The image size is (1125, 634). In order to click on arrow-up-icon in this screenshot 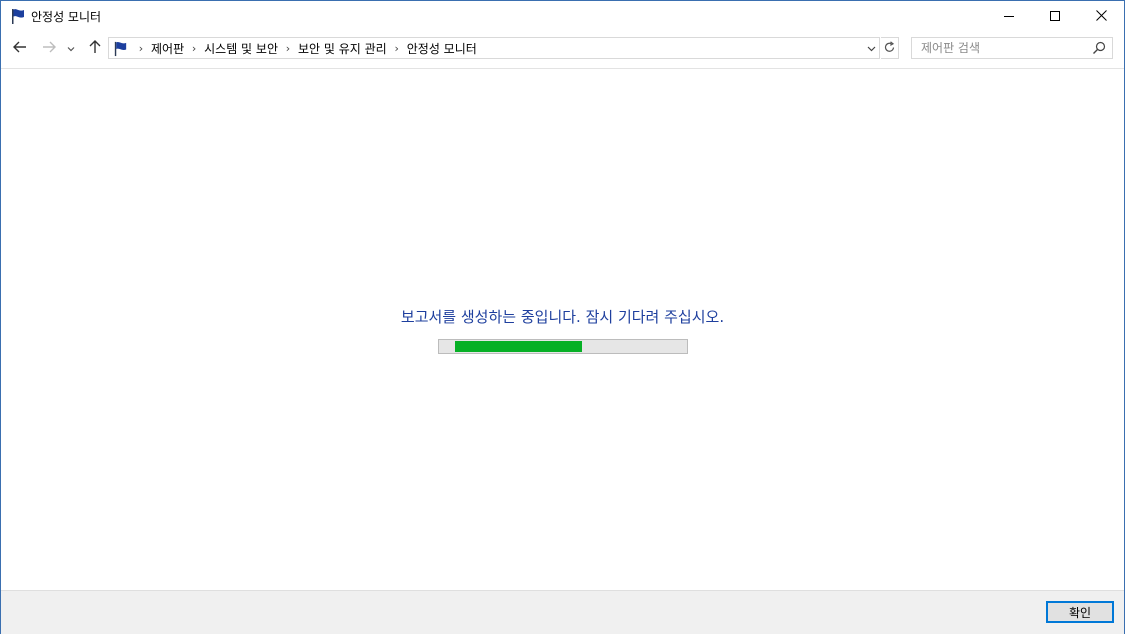, I will do `click(95, 48)`.